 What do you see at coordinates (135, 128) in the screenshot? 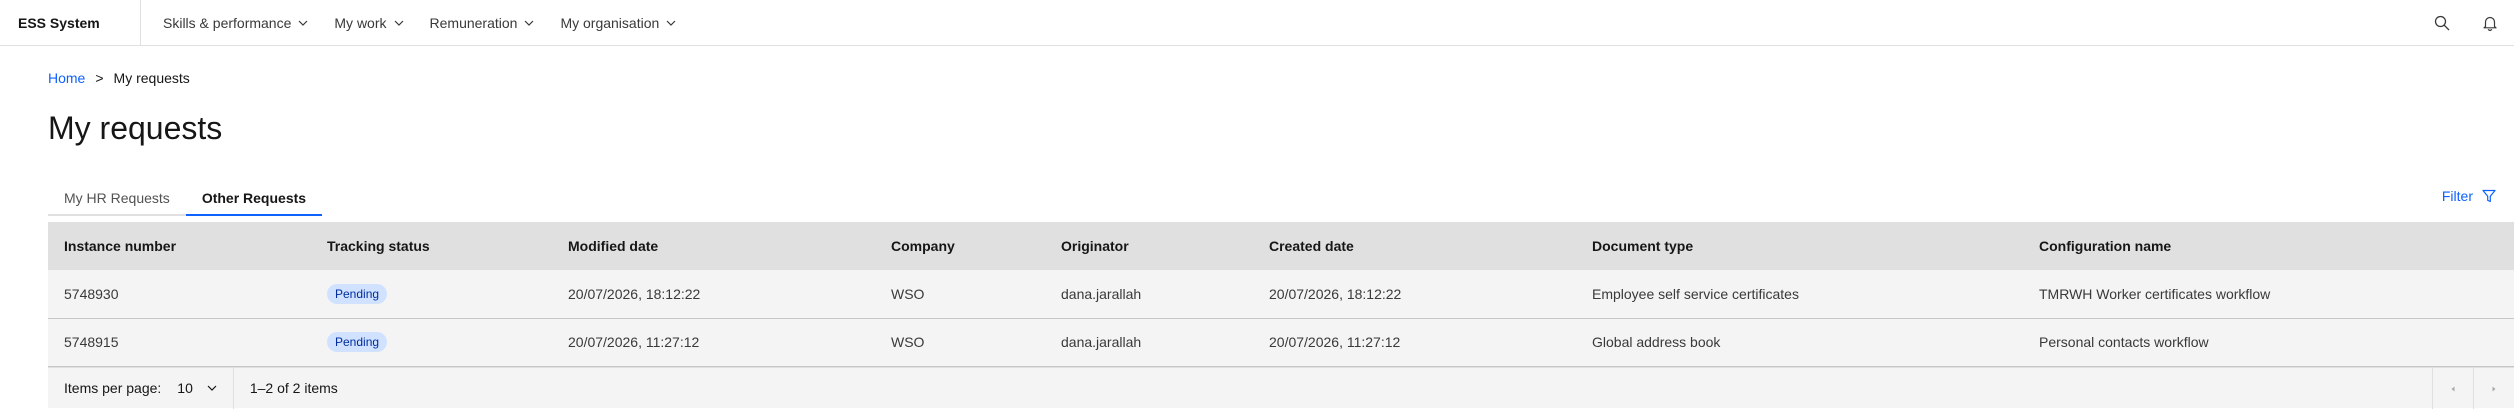
I see `page-title: My requests` at bounding box center [135, 128].